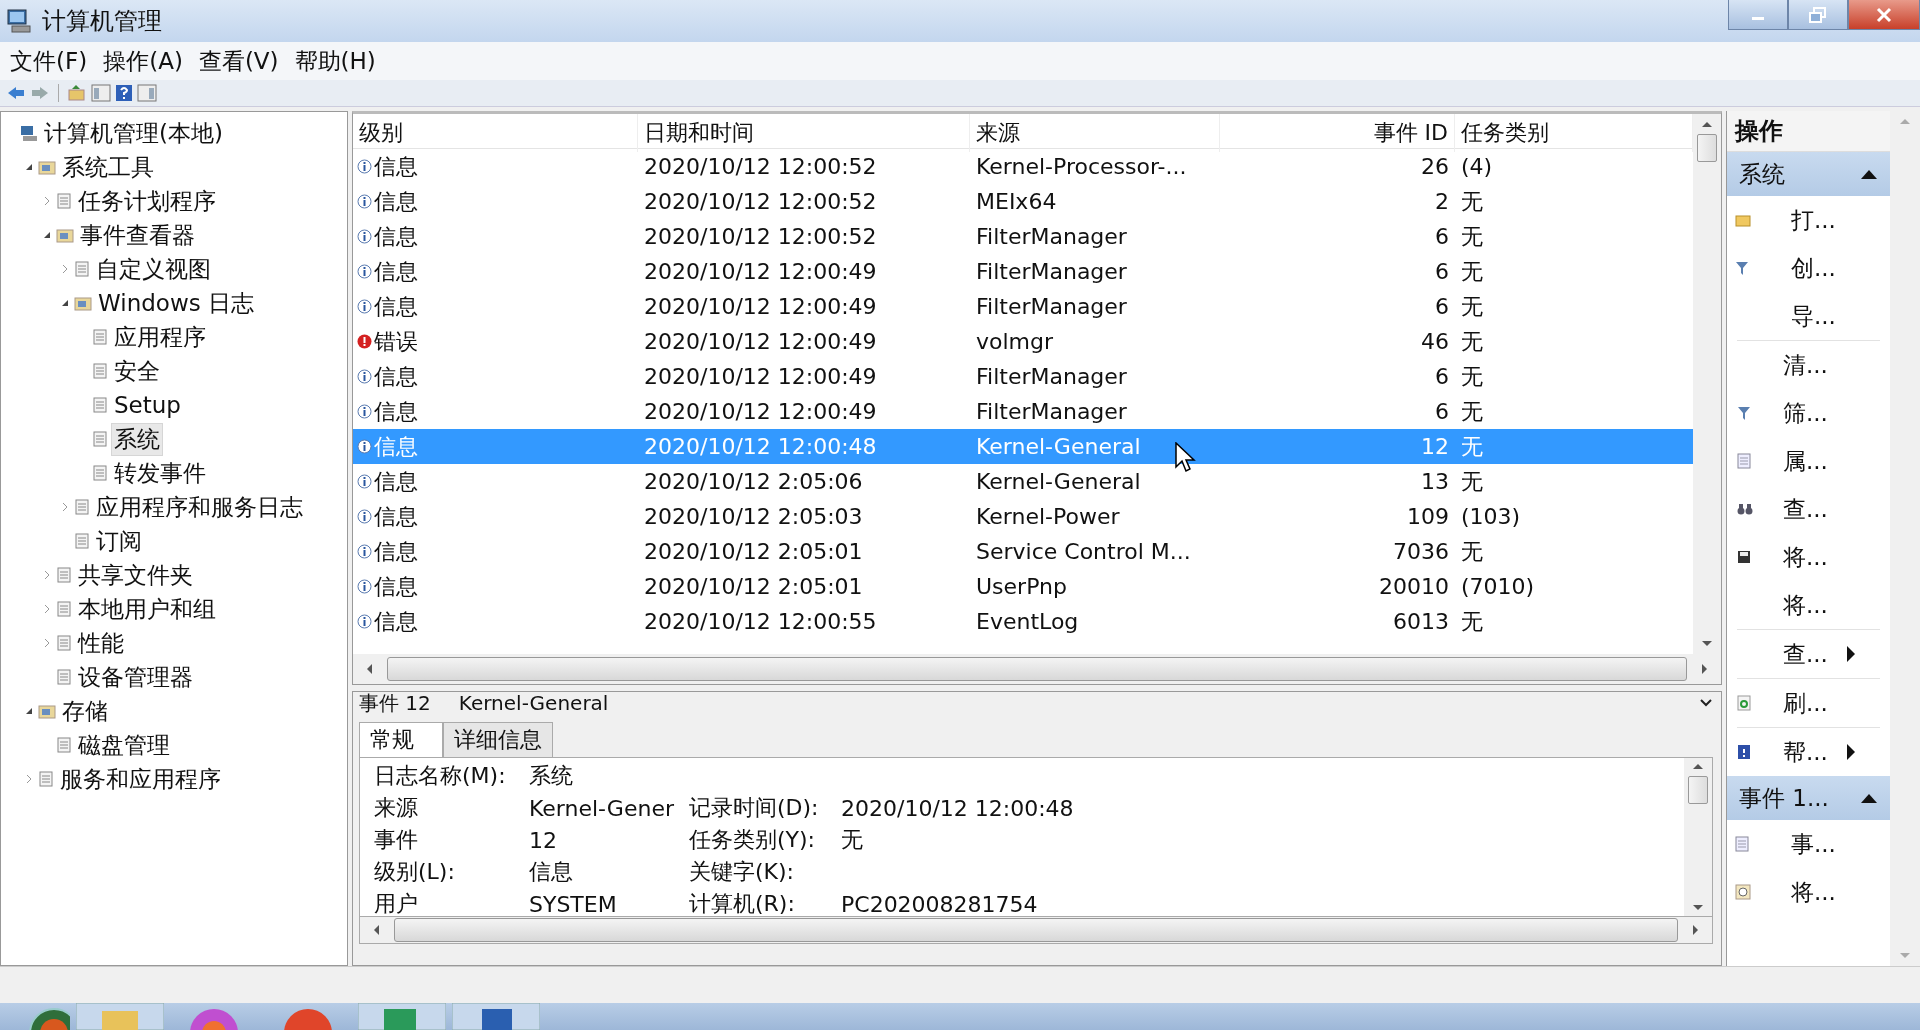  Describe the element at coordinates (40, 93) in the screenshot. I see `forward-icon` at that location.